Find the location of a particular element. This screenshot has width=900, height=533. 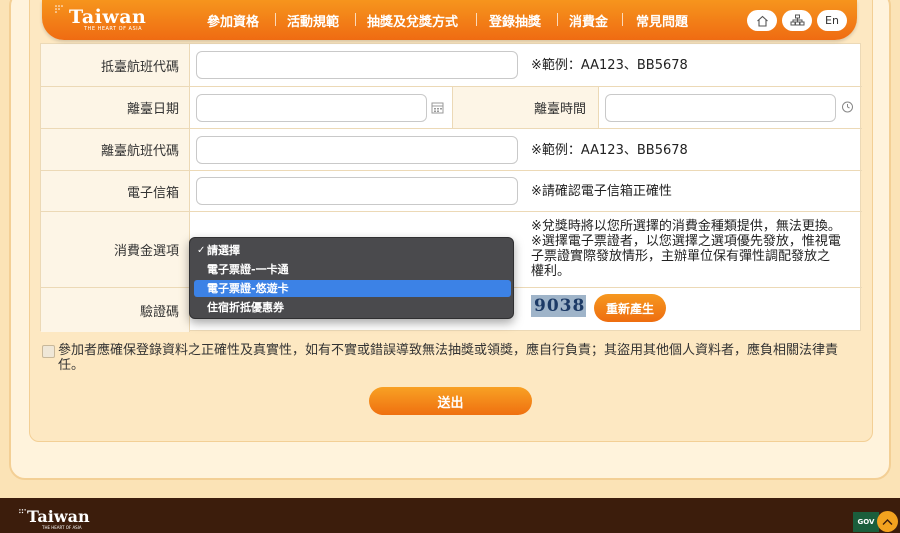

clock-icon is located at coordinates (847, 106).